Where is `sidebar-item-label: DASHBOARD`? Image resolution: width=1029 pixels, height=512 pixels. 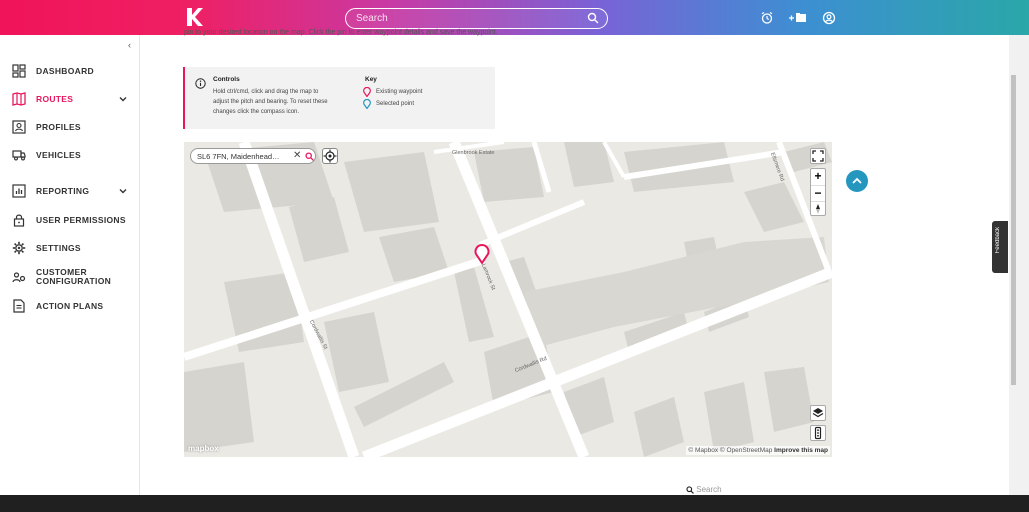
sidebar-item-label: DASHBOARD is located at coordinates (65, 70).